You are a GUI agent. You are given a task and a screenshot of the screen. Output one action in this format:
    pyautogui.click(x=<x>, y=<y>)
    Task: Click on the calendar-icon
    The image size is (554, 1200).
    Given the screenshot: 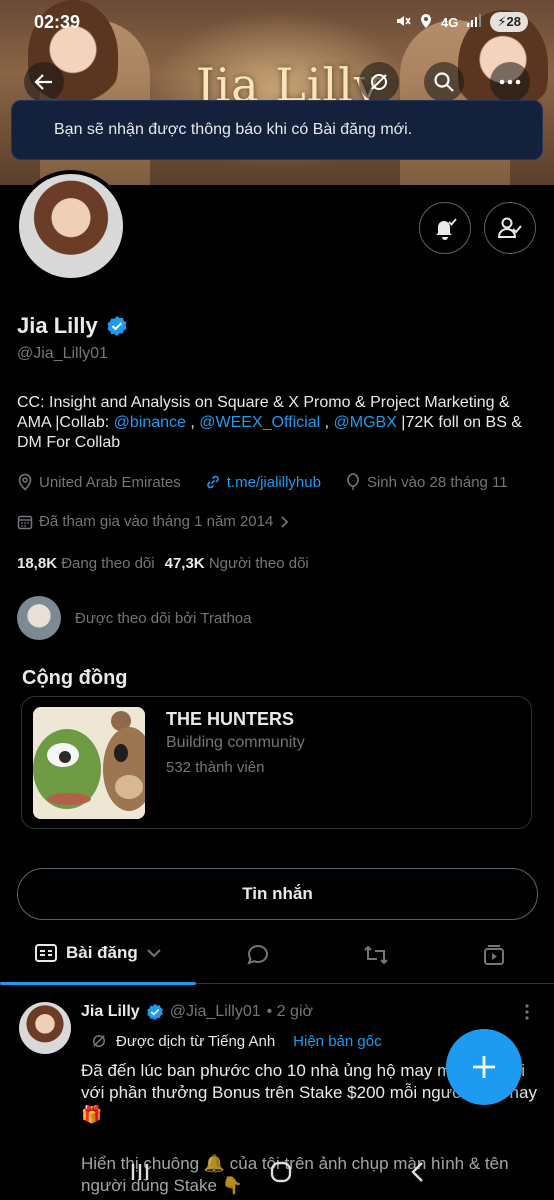 What is the action you would take?
    pyautogui.click(x=25, y=522)
    